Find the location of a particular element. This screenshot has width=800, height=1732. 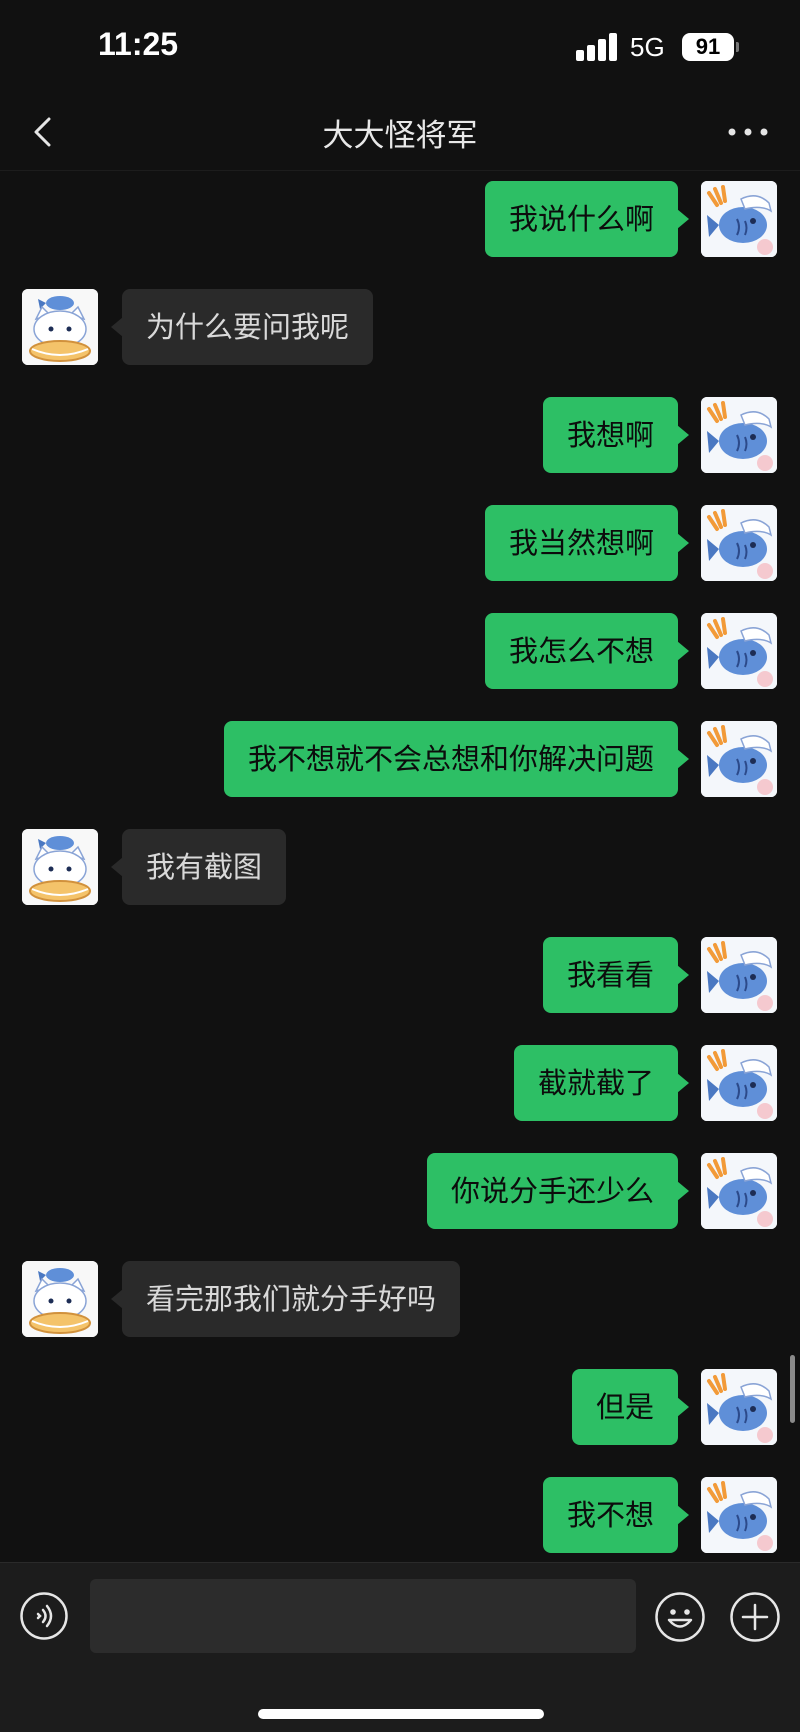

message-row: 我不想 is located at coordinates (400, 1515).